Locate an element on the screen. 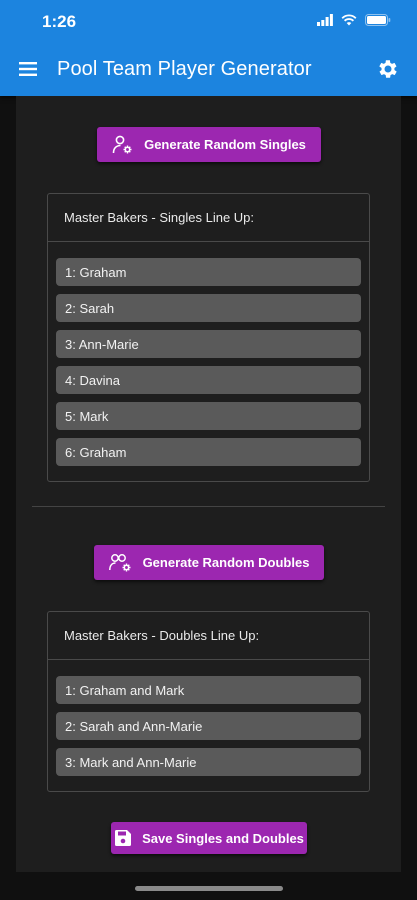 This screenshot has height=900, width=417. signal-icon is located at coordinates (325, 20).